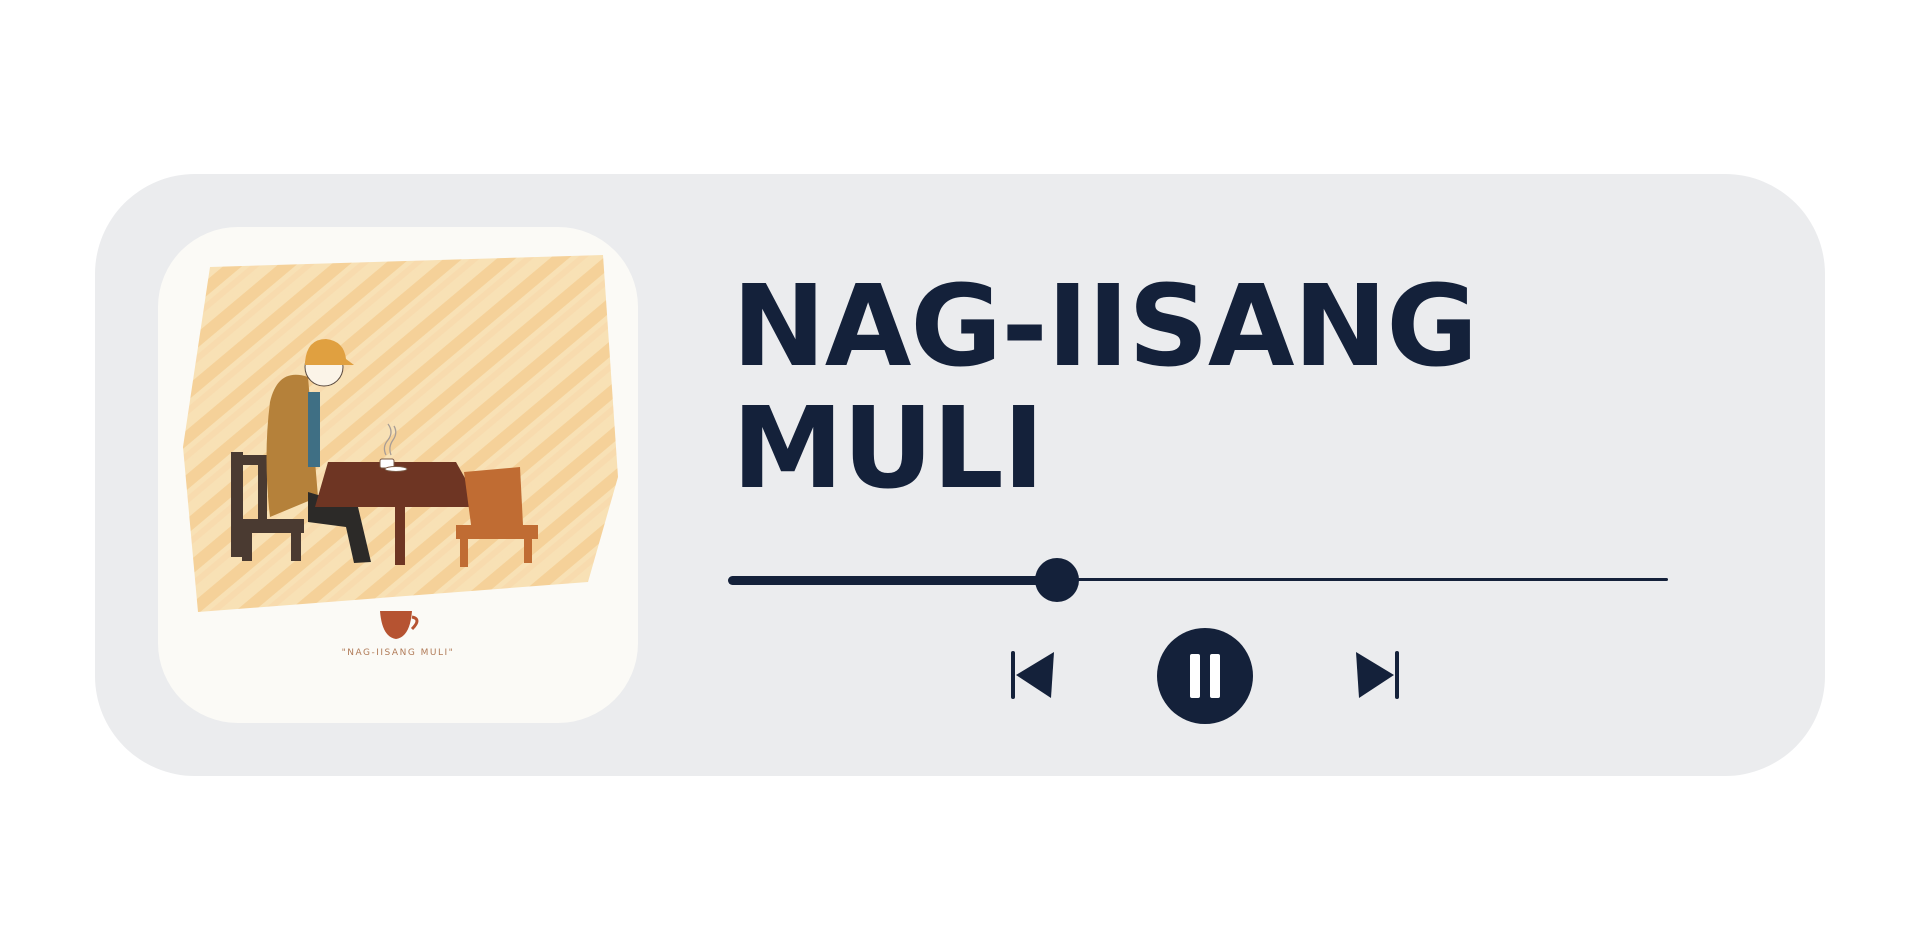  I want to click on progress-slider, so click(1198, 580).